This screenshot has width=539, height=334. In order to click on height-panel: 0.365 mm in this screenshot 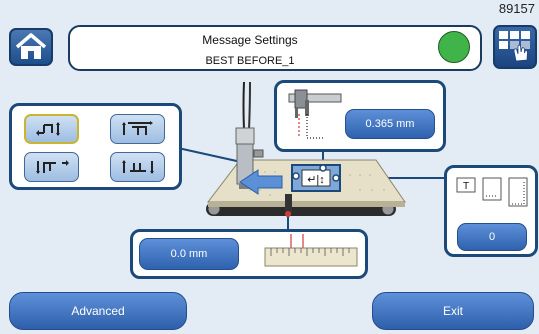, I will do `click(360, 116)`.